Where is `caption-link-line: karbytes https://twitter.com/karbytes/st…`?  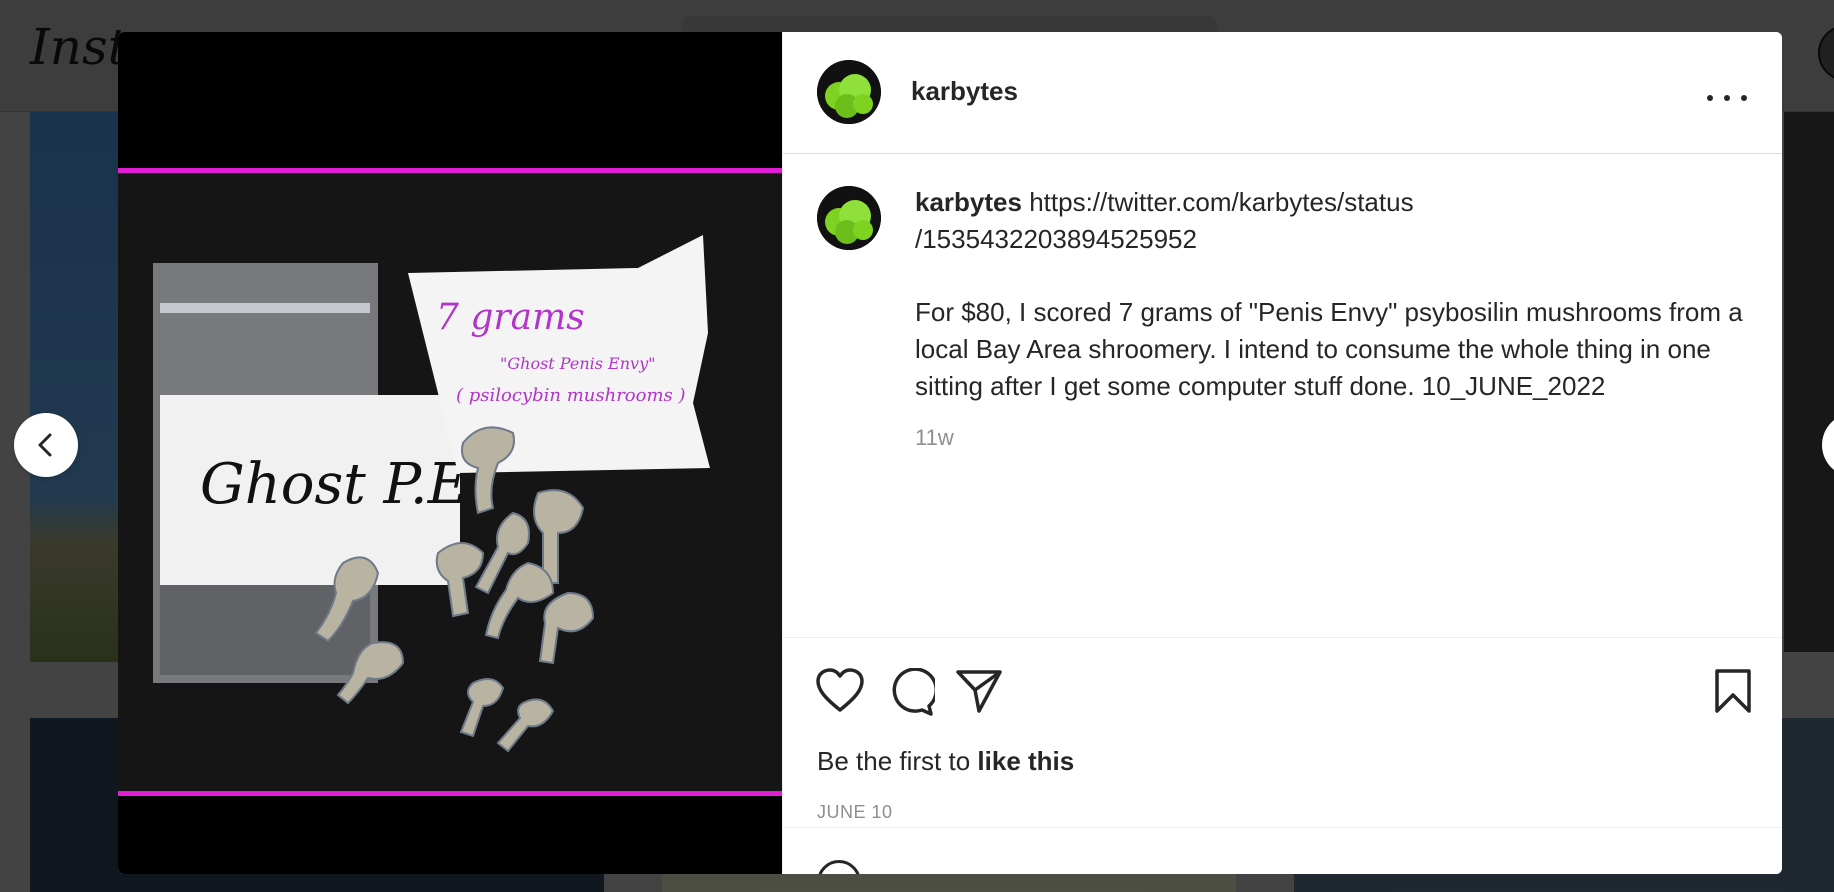 caption-link-line: karbytes https://twitter.com/karbytes/st… is located at coordinates (1330, 202).